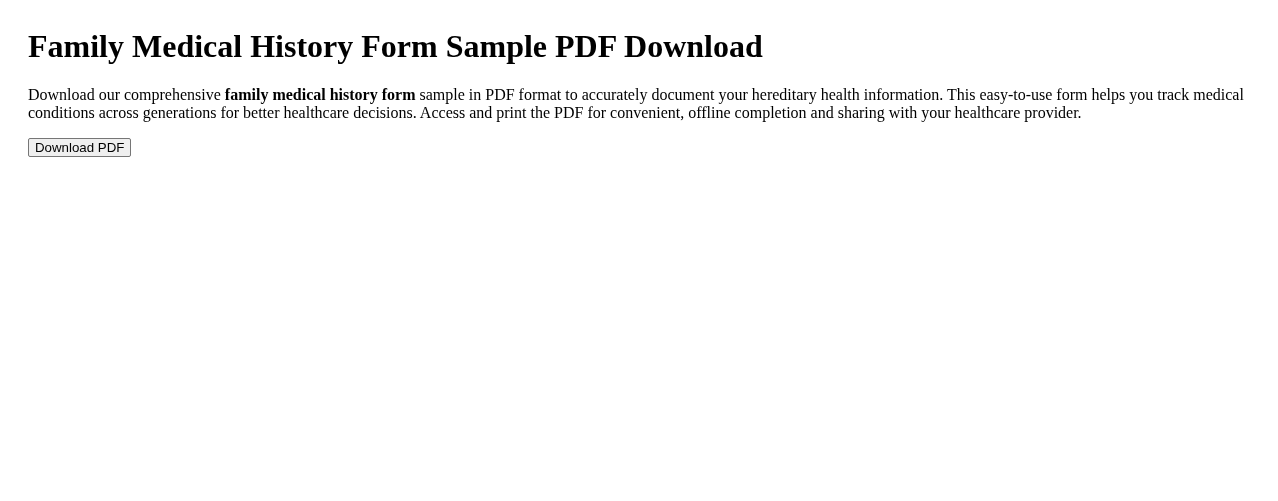 The width and height of the screenshot is (1278, 501). Describe the element at coordinates (80, 147) in the screenshot. I see `download-pdf-button: Download PDF` at that location.